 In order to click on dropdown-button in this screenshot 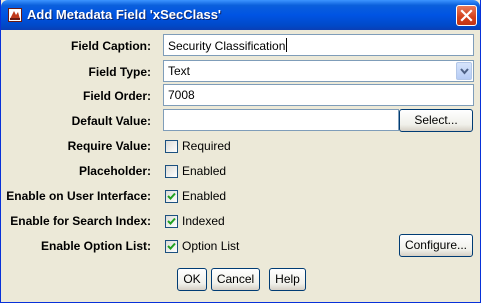, I will do `click(464, 71)`.